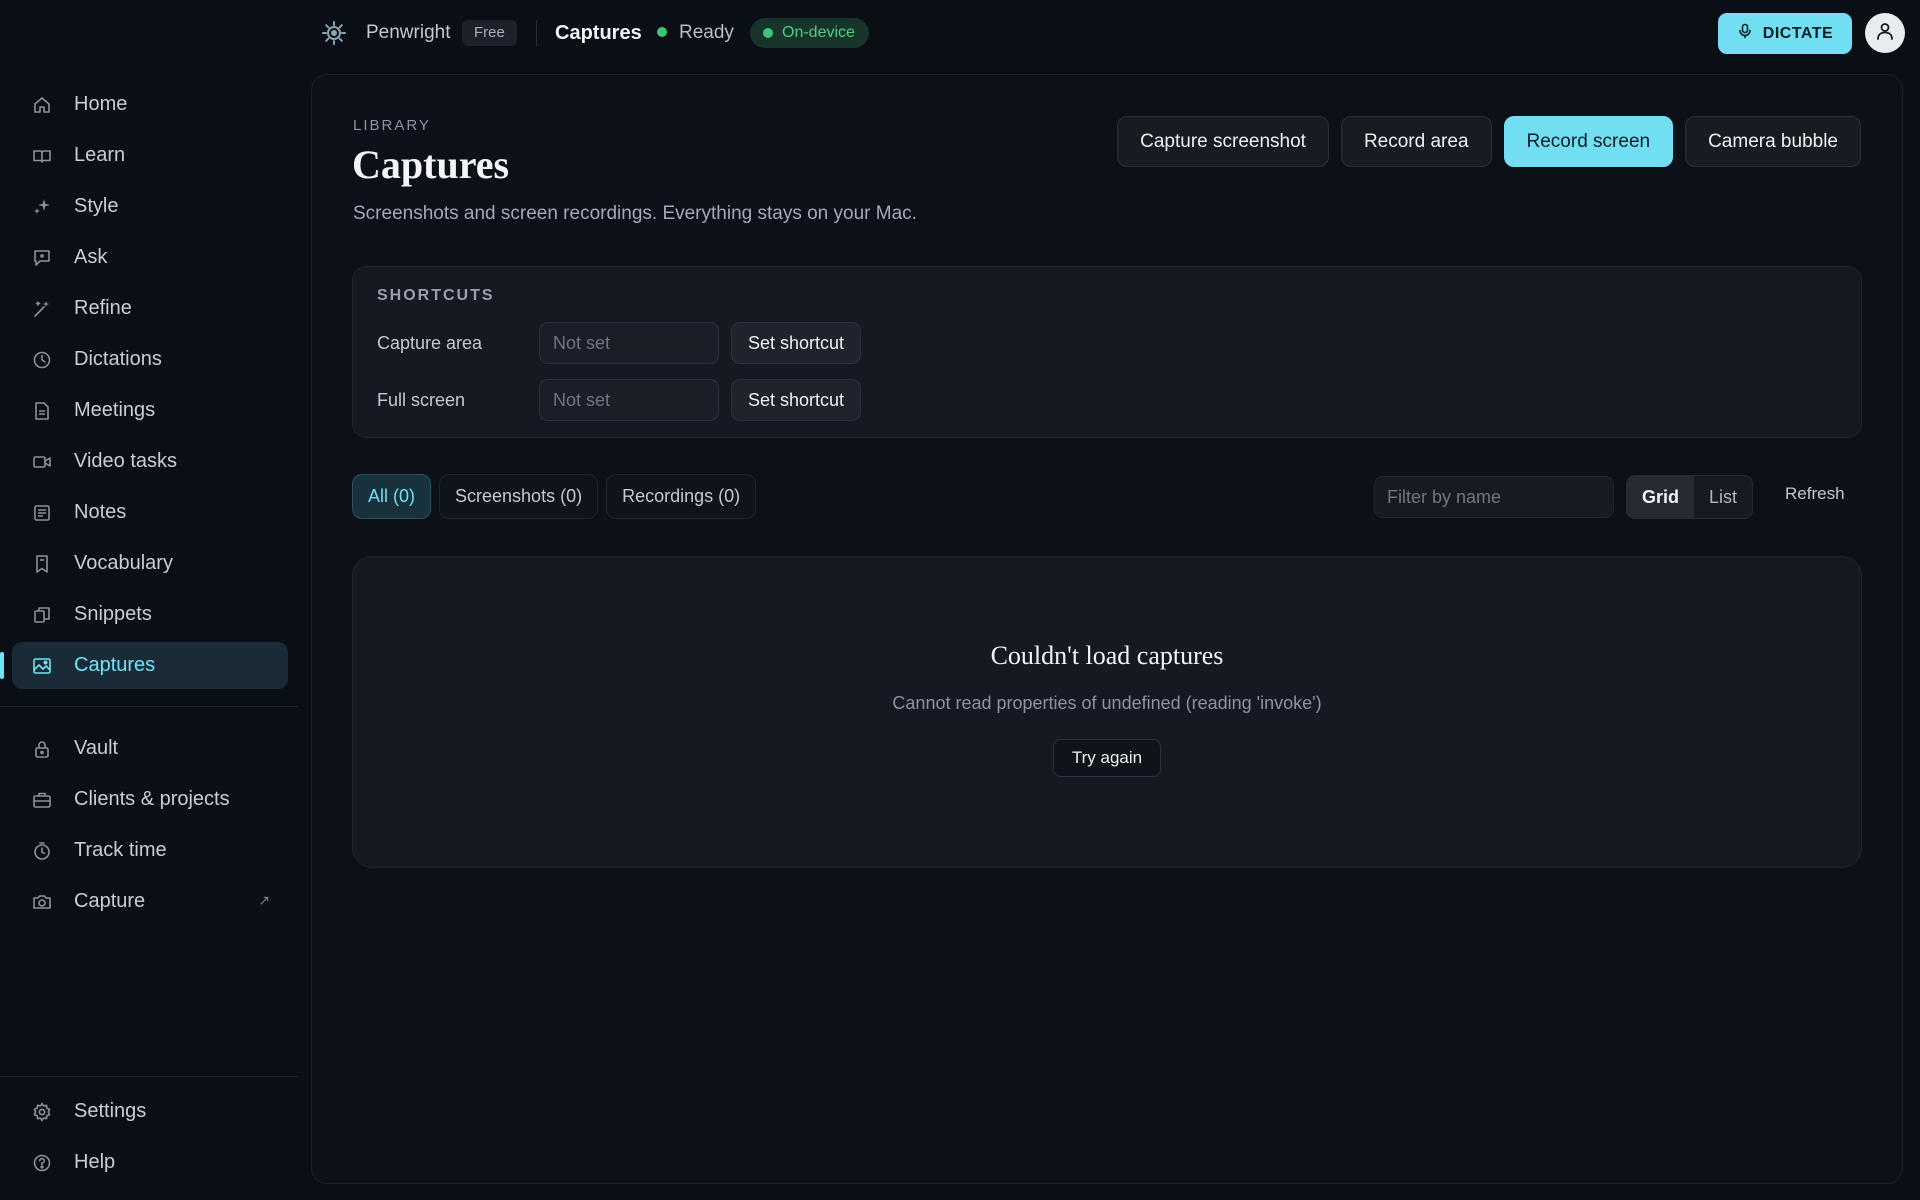 The width and height of the screenshot is (1920, 1200). I want to click on refresh-button: Refresh, so click(1815, 494).